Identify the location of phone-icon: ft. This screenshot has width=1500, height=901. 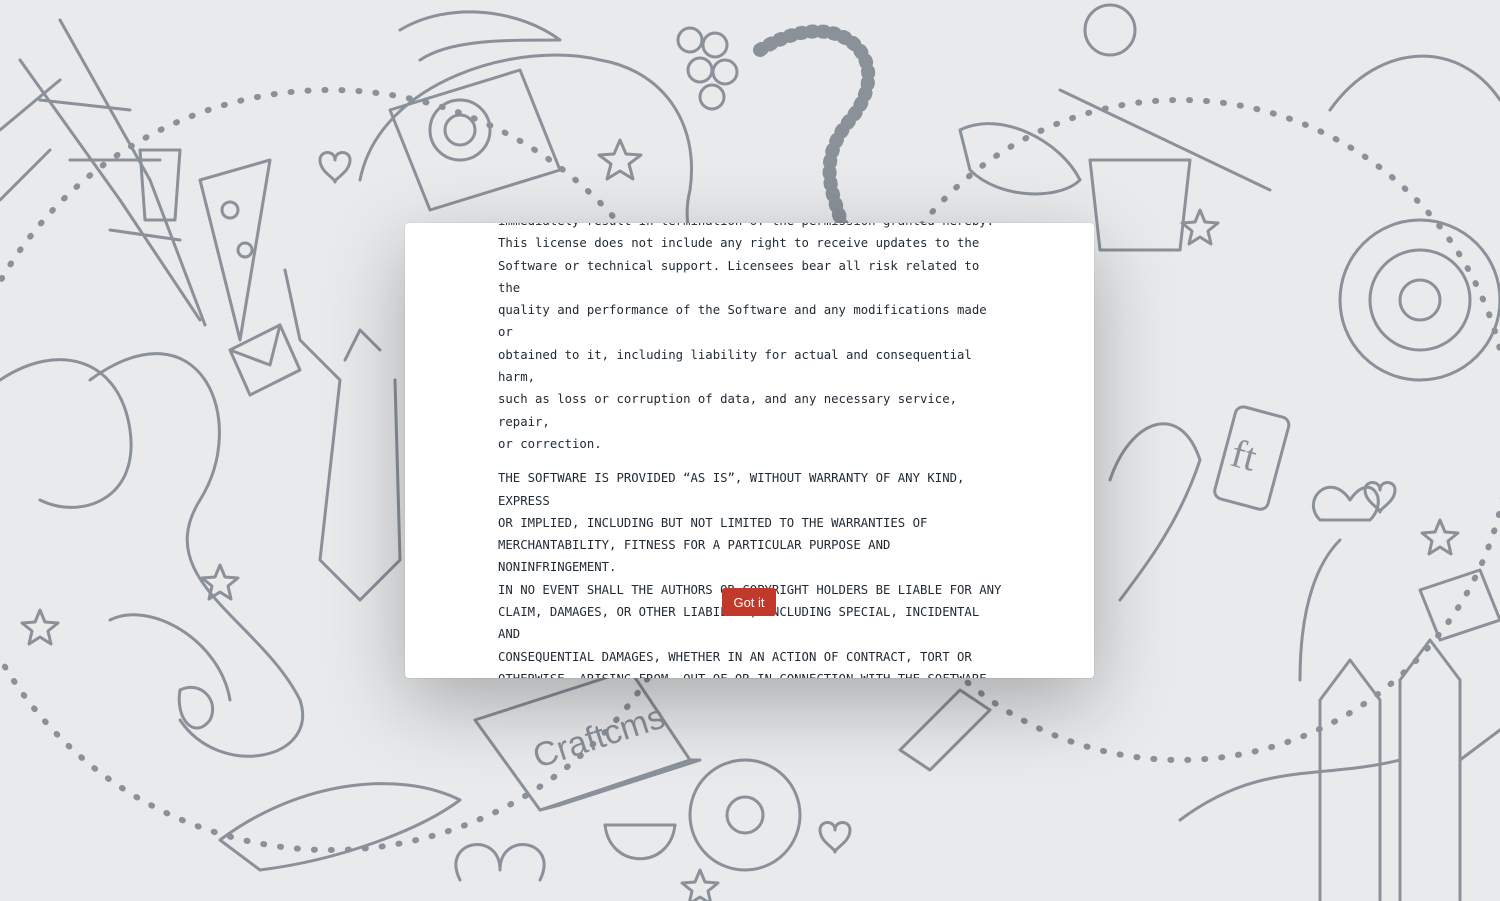
(1252, 458).